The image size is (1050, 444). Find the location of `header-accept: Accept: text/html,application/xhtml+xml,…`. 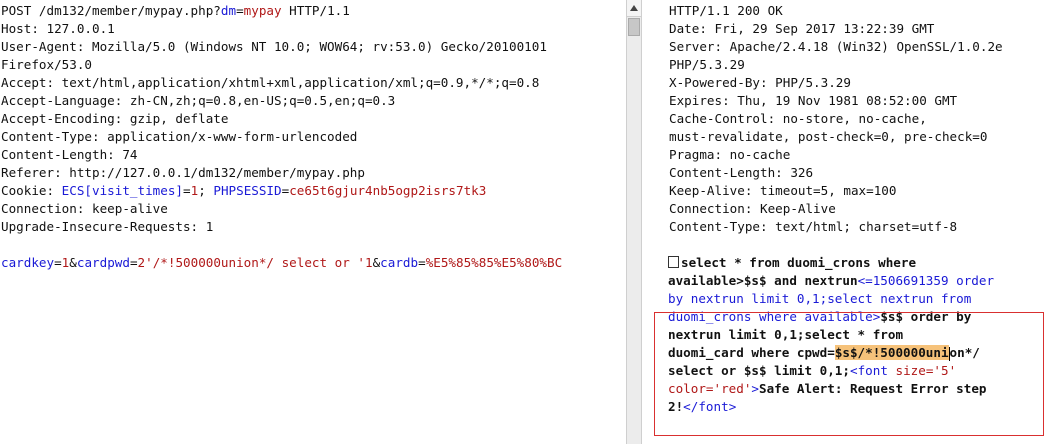

header-accept: Accept: text/html,application/xhtml+xml,… is located at coordinates (270, 82).